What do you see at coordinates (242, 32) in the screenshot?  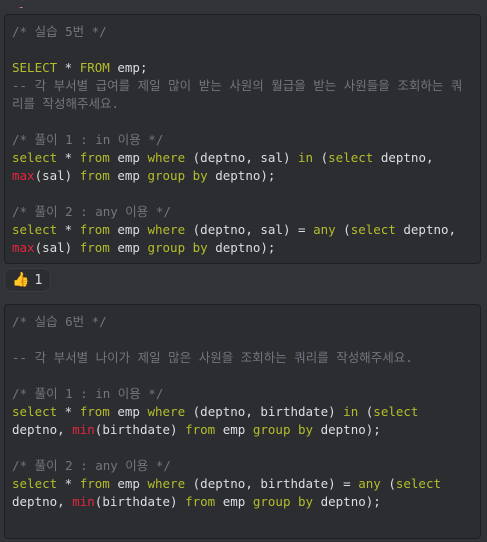 I see `code-line: /* 실습 5번 */` at bounding box center [242, 32].